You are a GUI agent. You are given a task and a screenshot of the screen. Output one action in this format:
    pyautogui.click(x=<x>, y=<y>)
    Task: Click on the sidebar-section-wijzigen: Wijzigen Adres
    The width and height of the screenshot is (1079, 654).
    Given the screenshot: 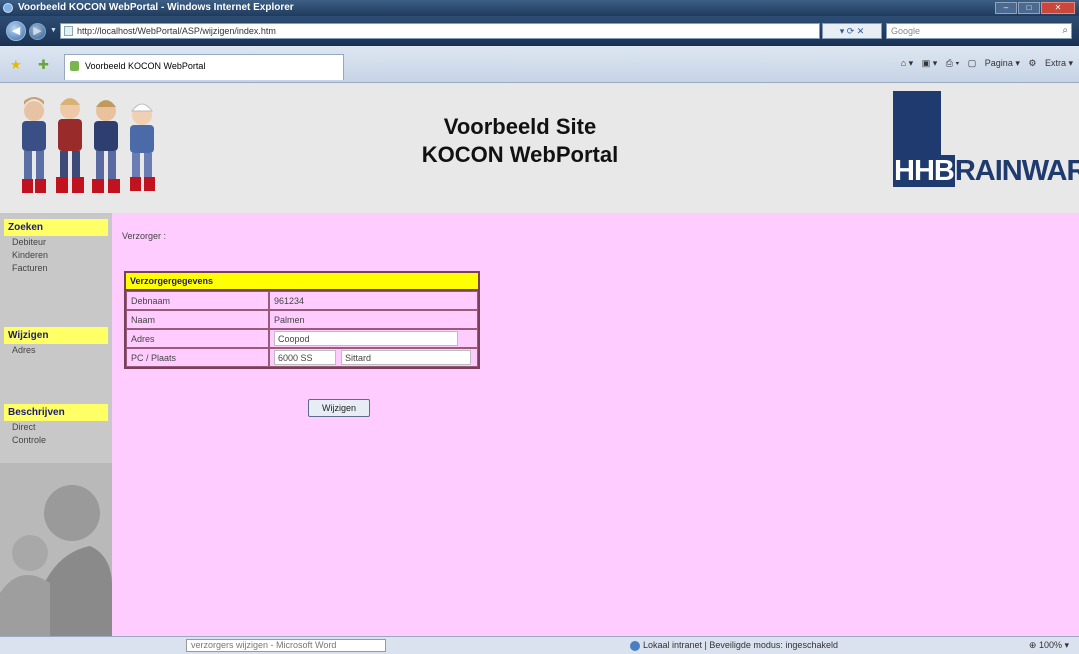 What is the action you would take?
    pyautogui.click(x=56, y=342)
    